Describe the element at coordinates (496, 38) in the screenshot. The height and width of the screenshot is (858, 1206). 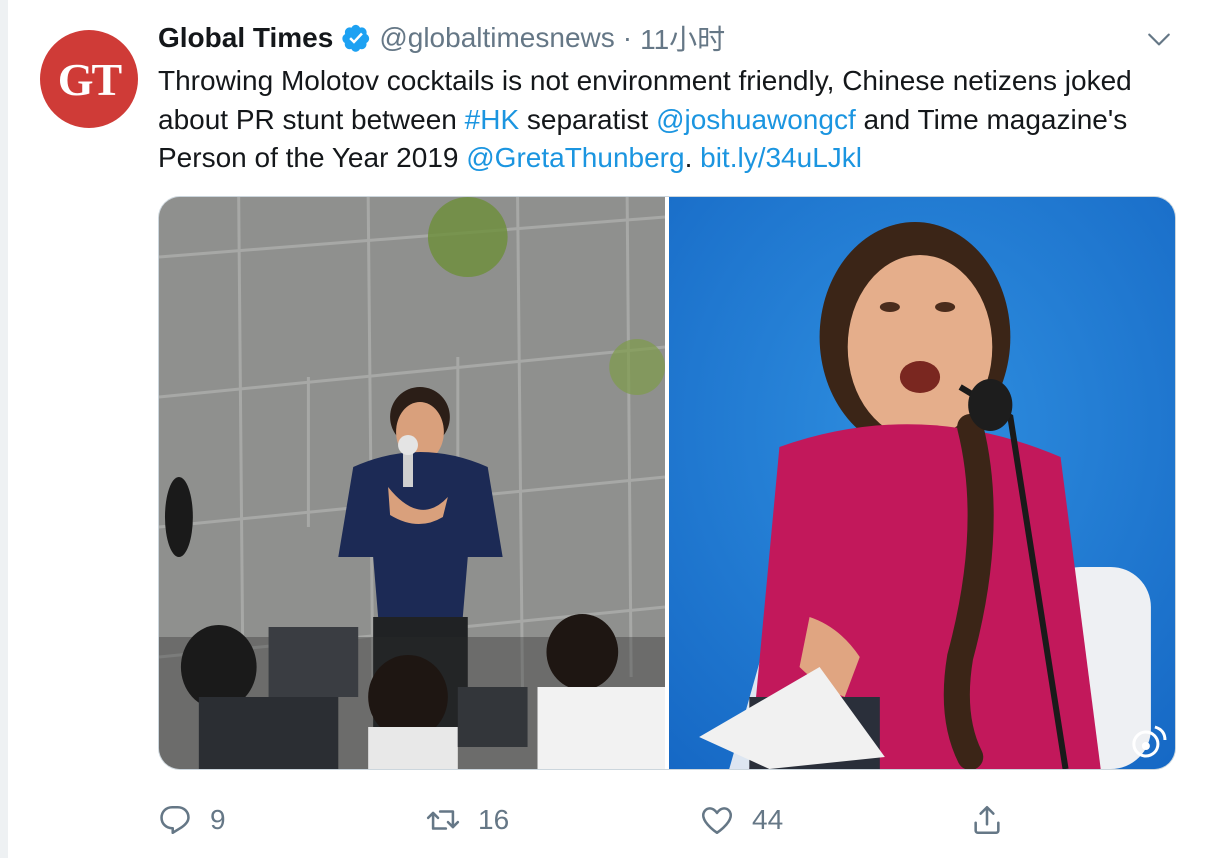
I see `author-handle: @globaltimesnews` at that location.